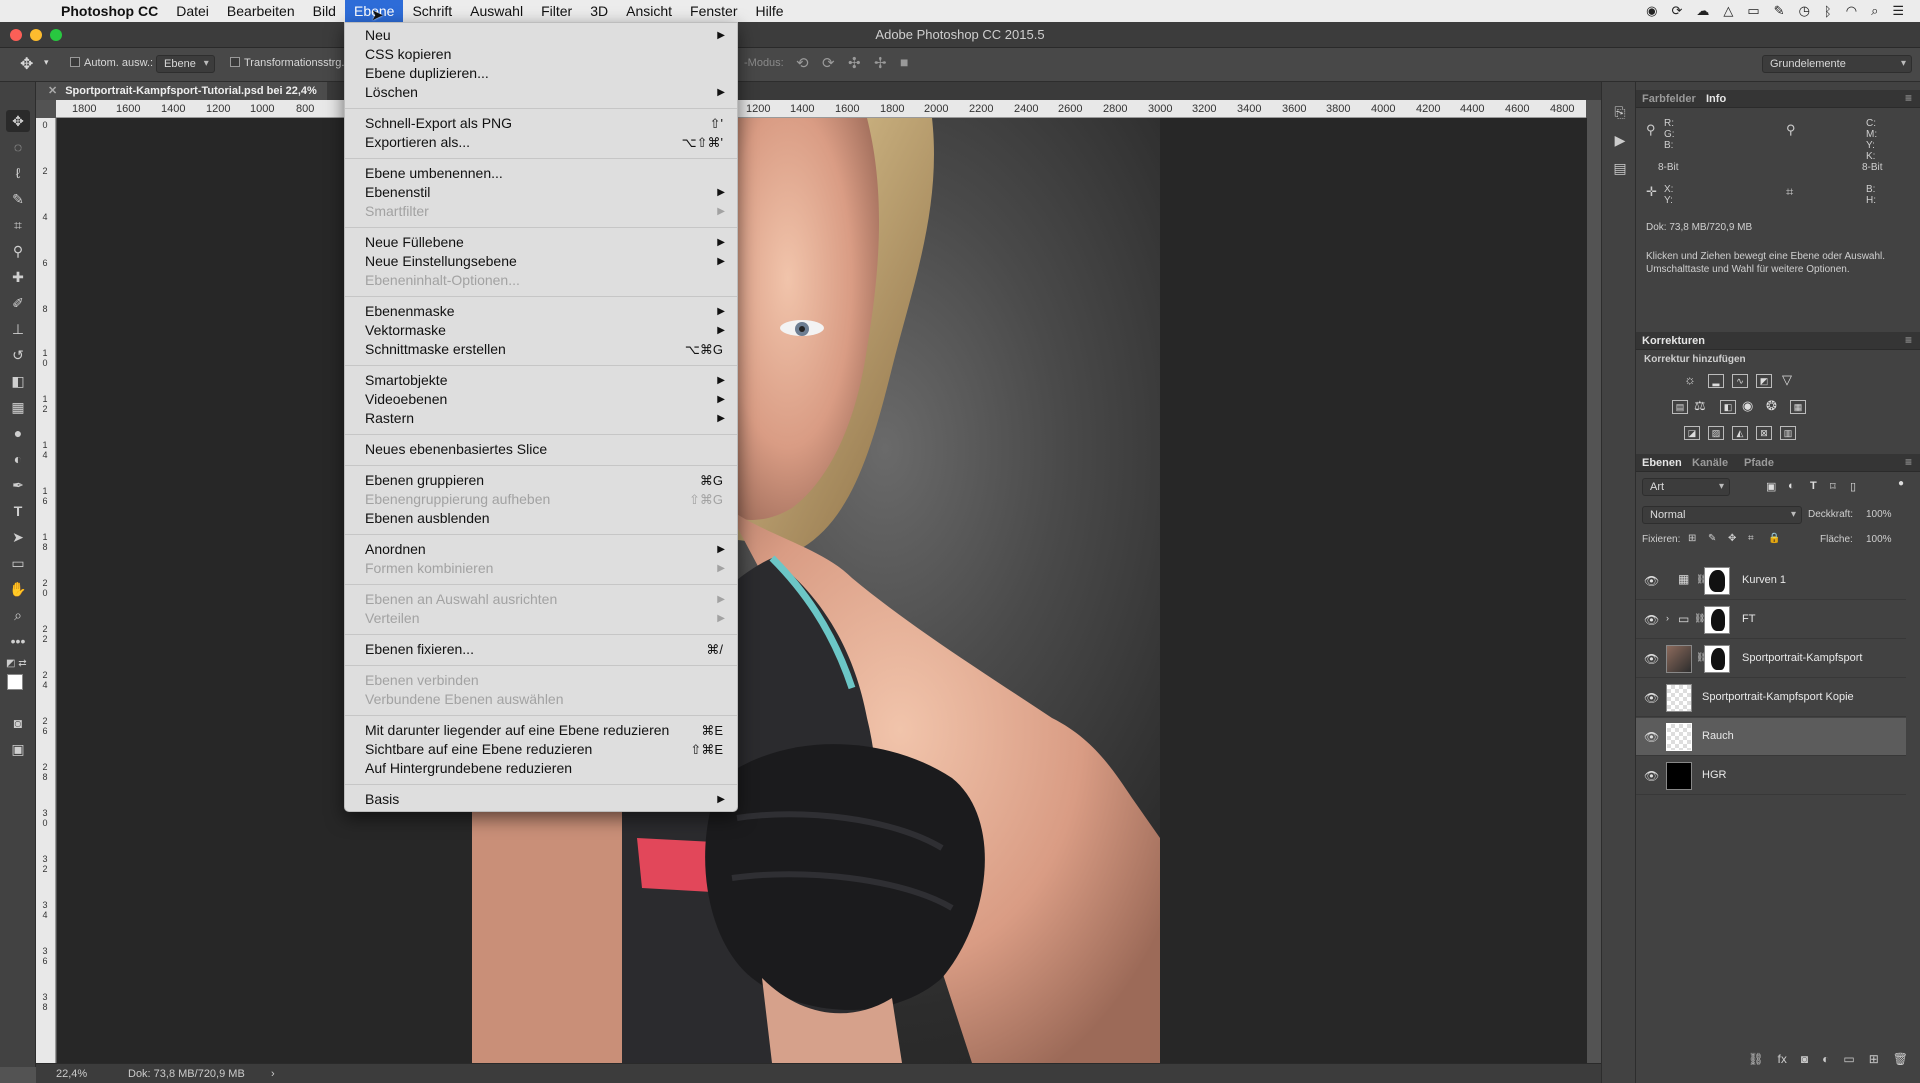 The width and height of the screenshot is (1920, 1083). I want to click on wifi-icon: ◠, so click(1851, 11).